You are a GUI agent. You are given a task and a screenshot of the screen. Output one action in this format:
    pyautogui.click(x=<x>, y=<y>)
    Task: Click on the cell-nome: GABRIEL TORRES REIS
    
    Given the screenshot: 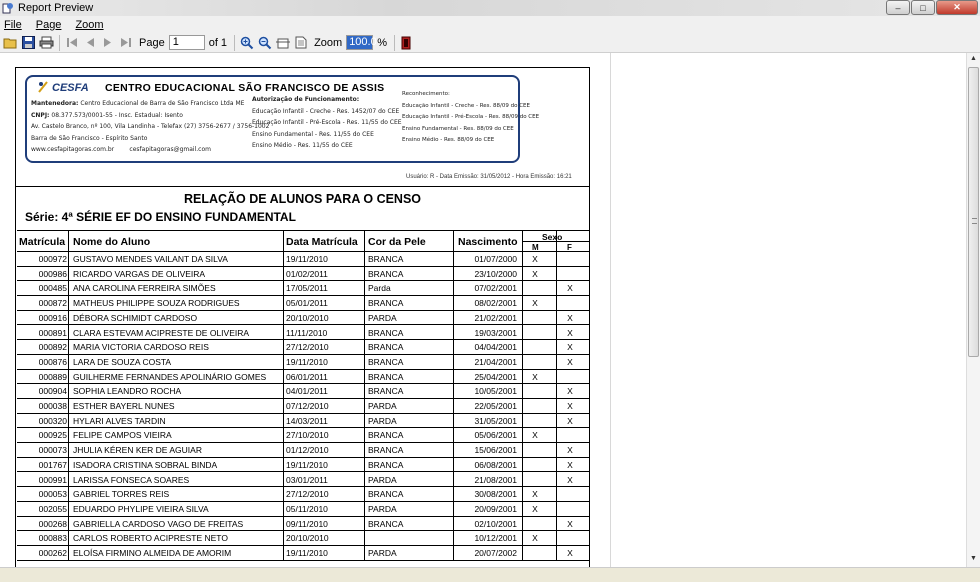 What is the action you would take?
    pyautogui.click(x=121, y=494)
    